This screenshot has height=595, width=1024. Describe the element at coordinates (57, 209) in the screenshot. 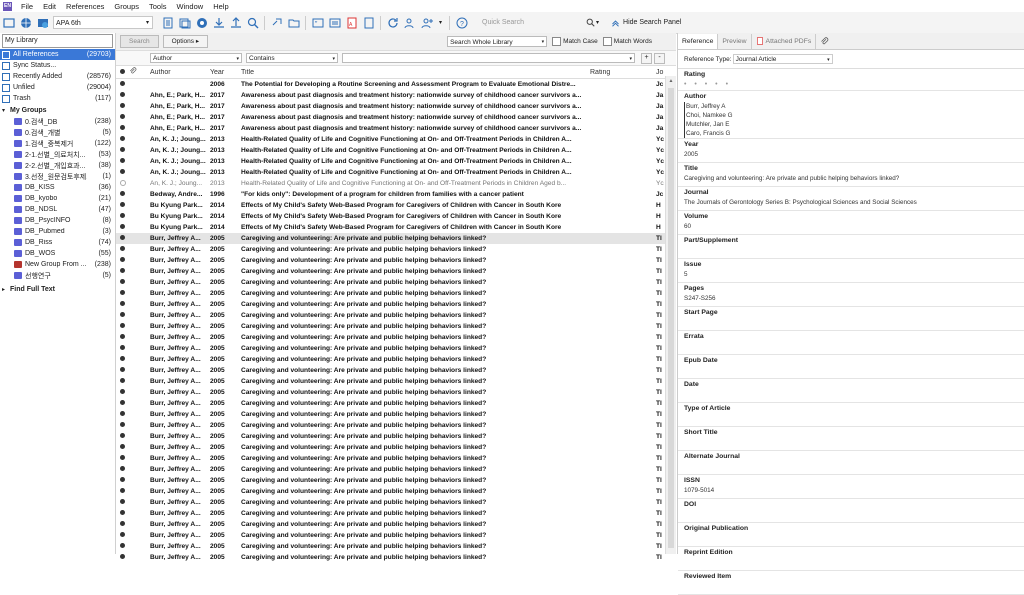

I see `group-item: DB_NDSL (47)` at that location.